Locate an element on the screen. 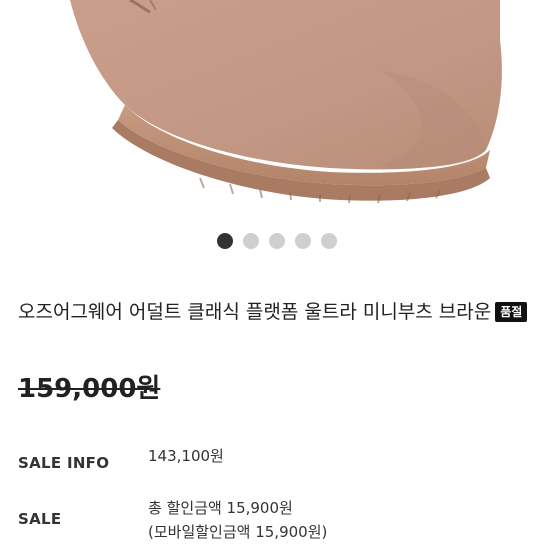  sold-out-badge: 품절 is located at coordinates (511, 312).